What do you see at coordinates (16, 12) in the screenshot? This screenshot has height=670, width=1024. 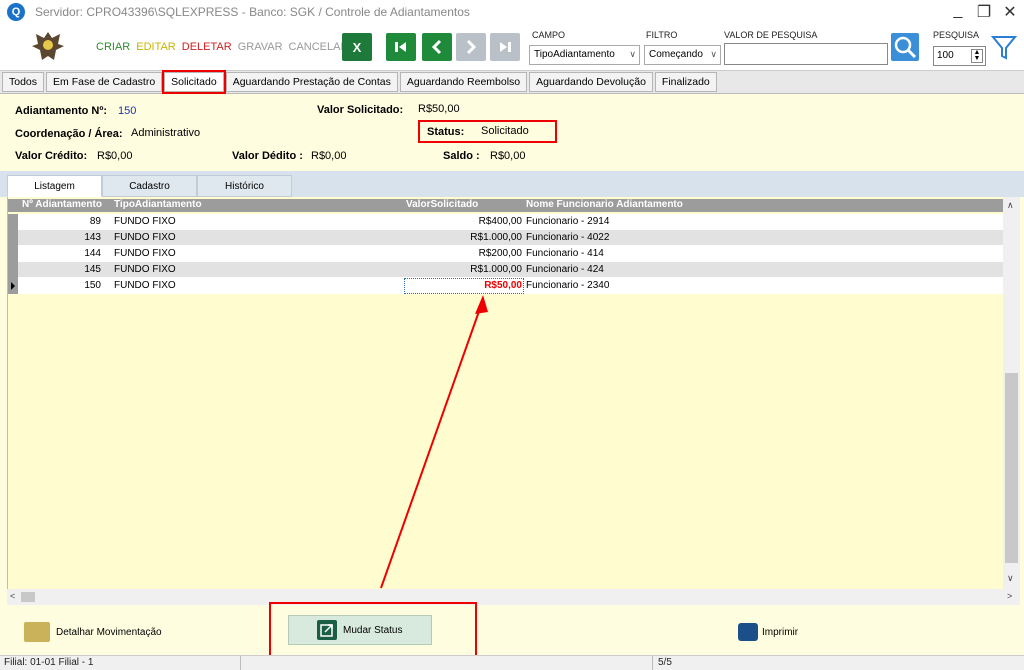 I see `app-logo-icon: Q` at bounding box center [16, 12].